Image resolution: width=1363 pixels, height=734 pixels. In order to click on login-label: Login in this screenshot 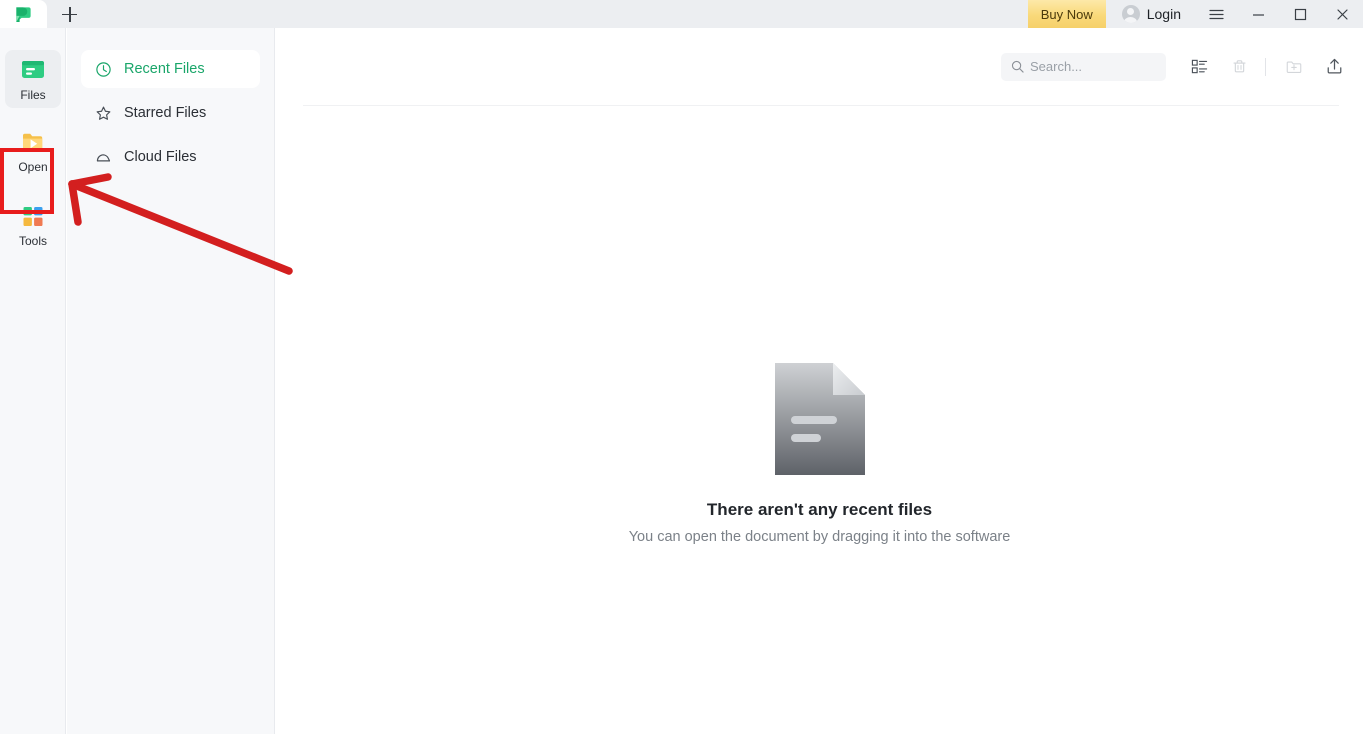, I will do `click(1163, 14)`.